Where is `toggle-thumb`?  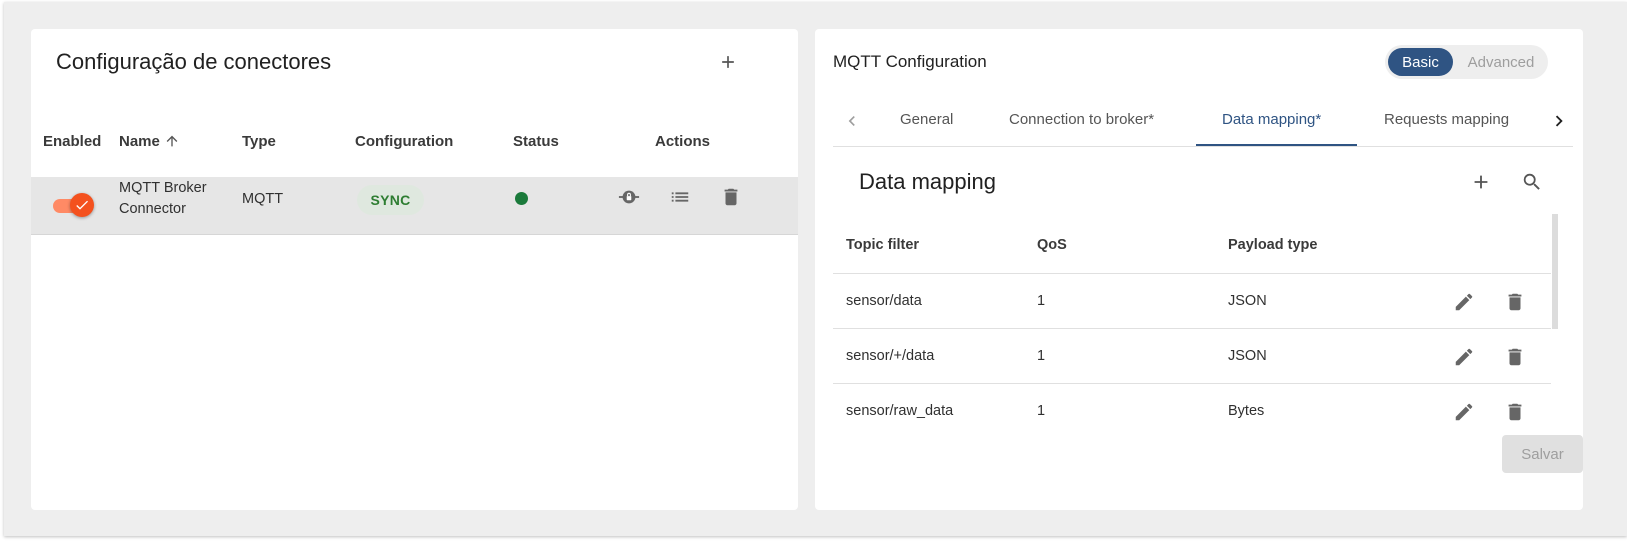
toggle-thumb is located at coordinates (82, 205).